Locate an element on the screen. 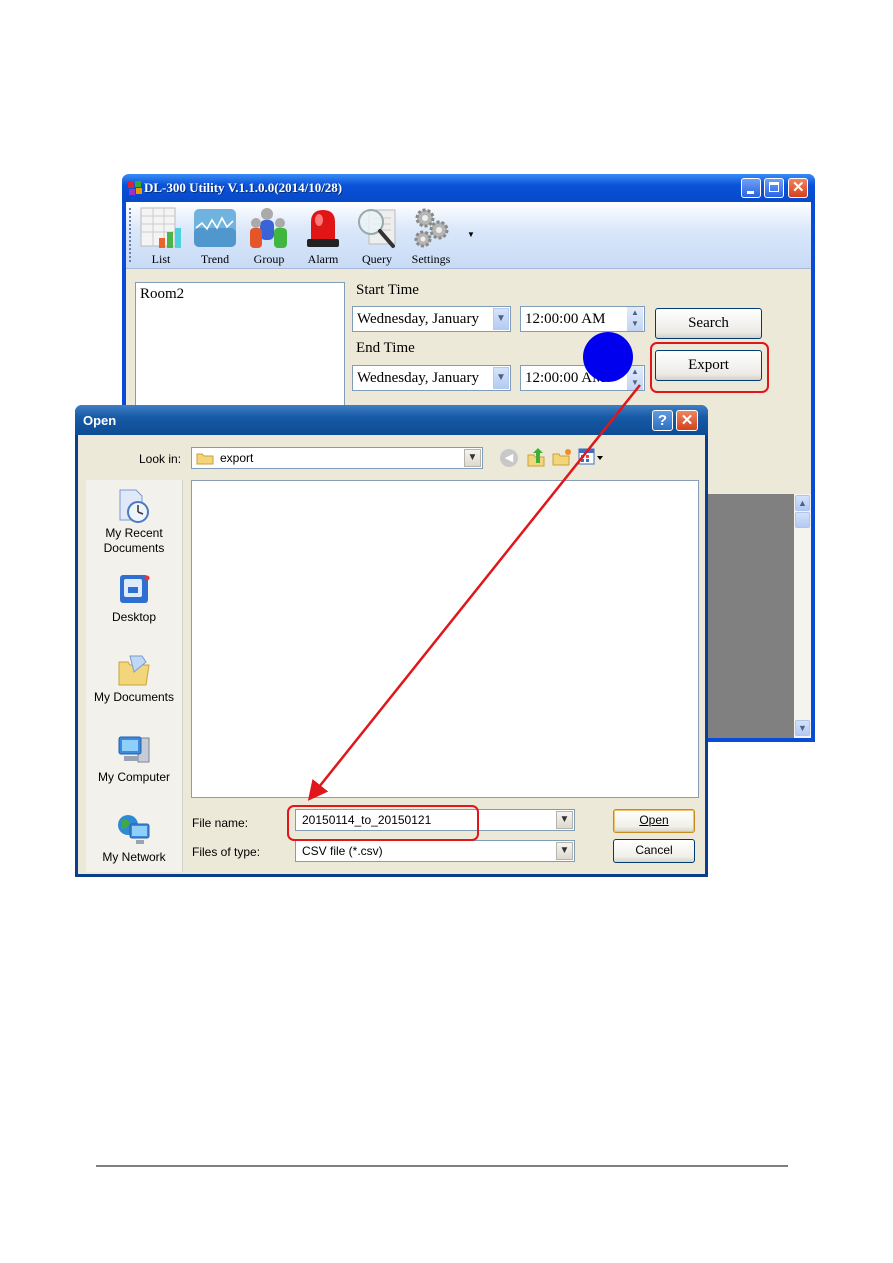 This screenshot has height=1263, width=893. arrow-line is located at coordinates (474, 592).